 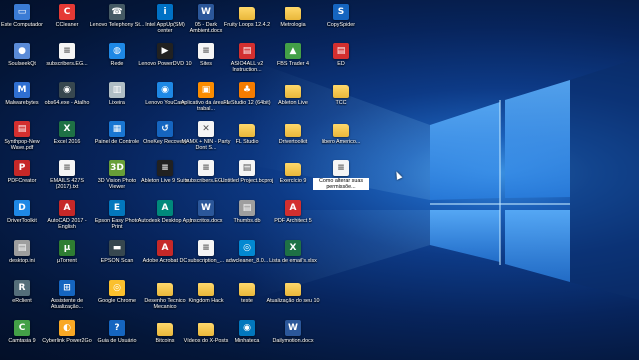 I want to click on desktop-icon-label: Dailymotion.docx, so click(x=293, y=341).